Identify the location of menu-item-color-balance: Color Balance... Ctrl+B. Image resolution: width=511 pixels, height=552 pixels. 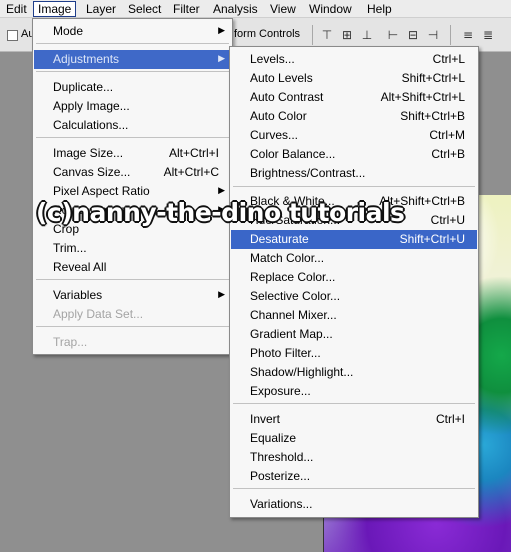
(354, 154).